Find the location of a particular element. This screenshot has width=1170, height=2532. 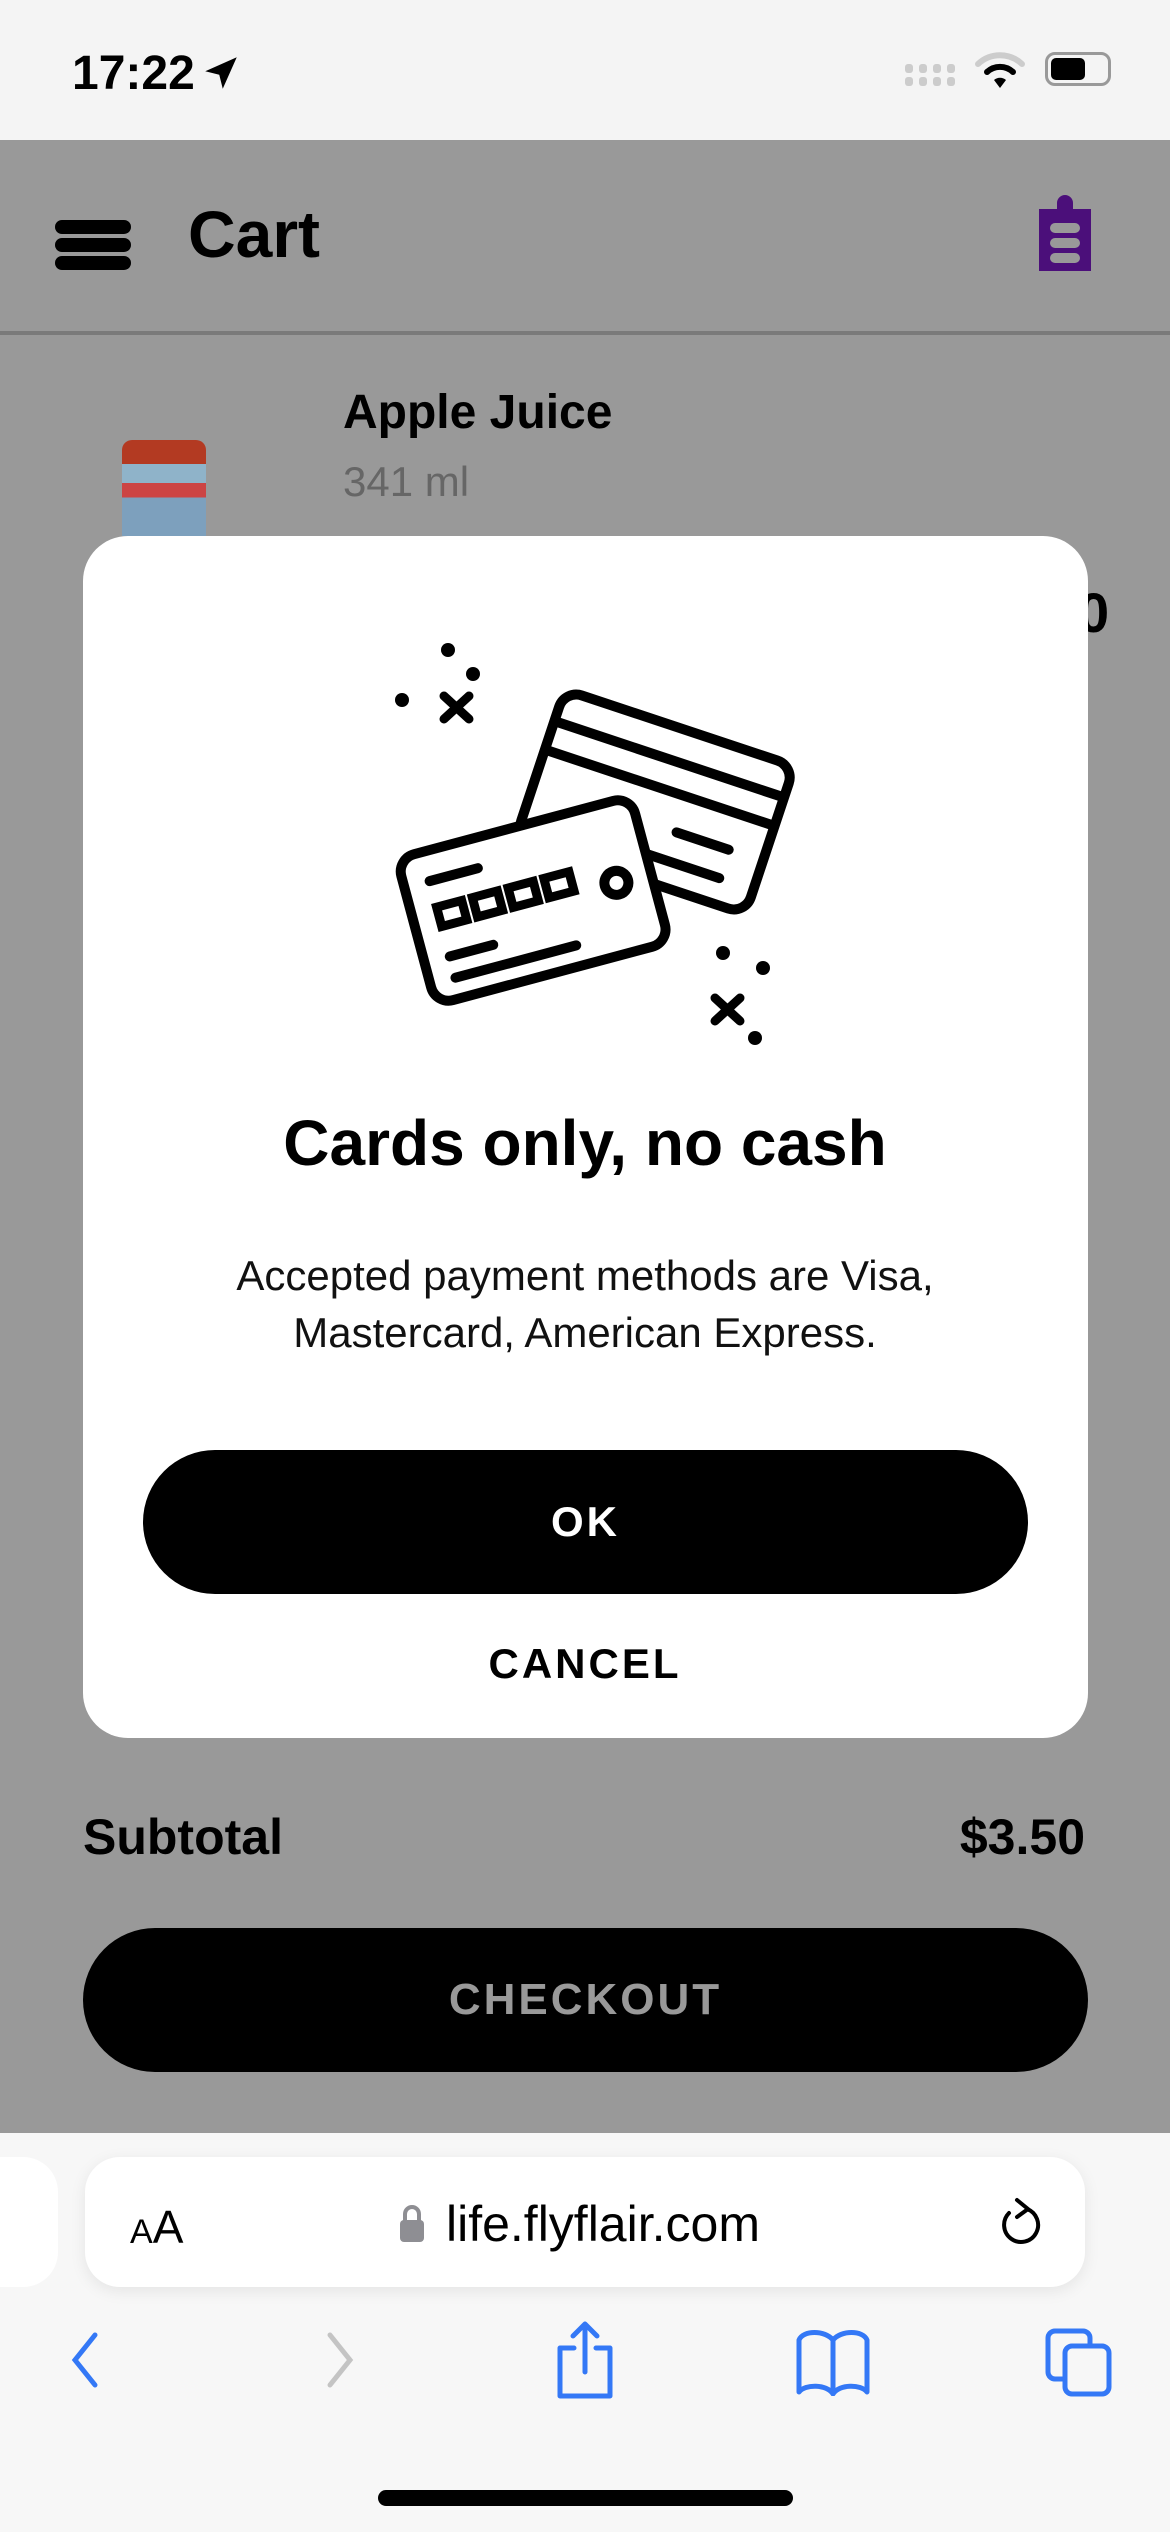

status-time: 17:22 is located at coordinates (133, 73).